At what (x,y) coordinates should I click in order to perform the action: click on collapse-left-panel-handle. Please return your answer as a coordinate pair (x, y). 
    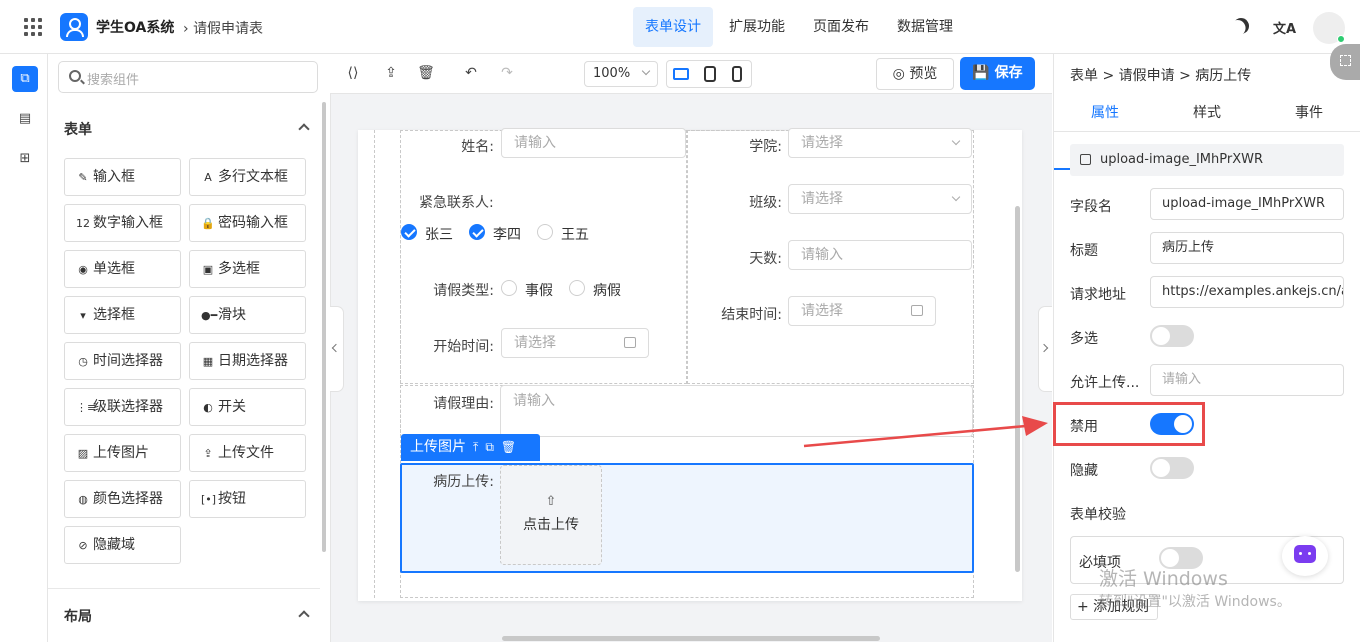
    Looking at the image, I should click on (337, 349).